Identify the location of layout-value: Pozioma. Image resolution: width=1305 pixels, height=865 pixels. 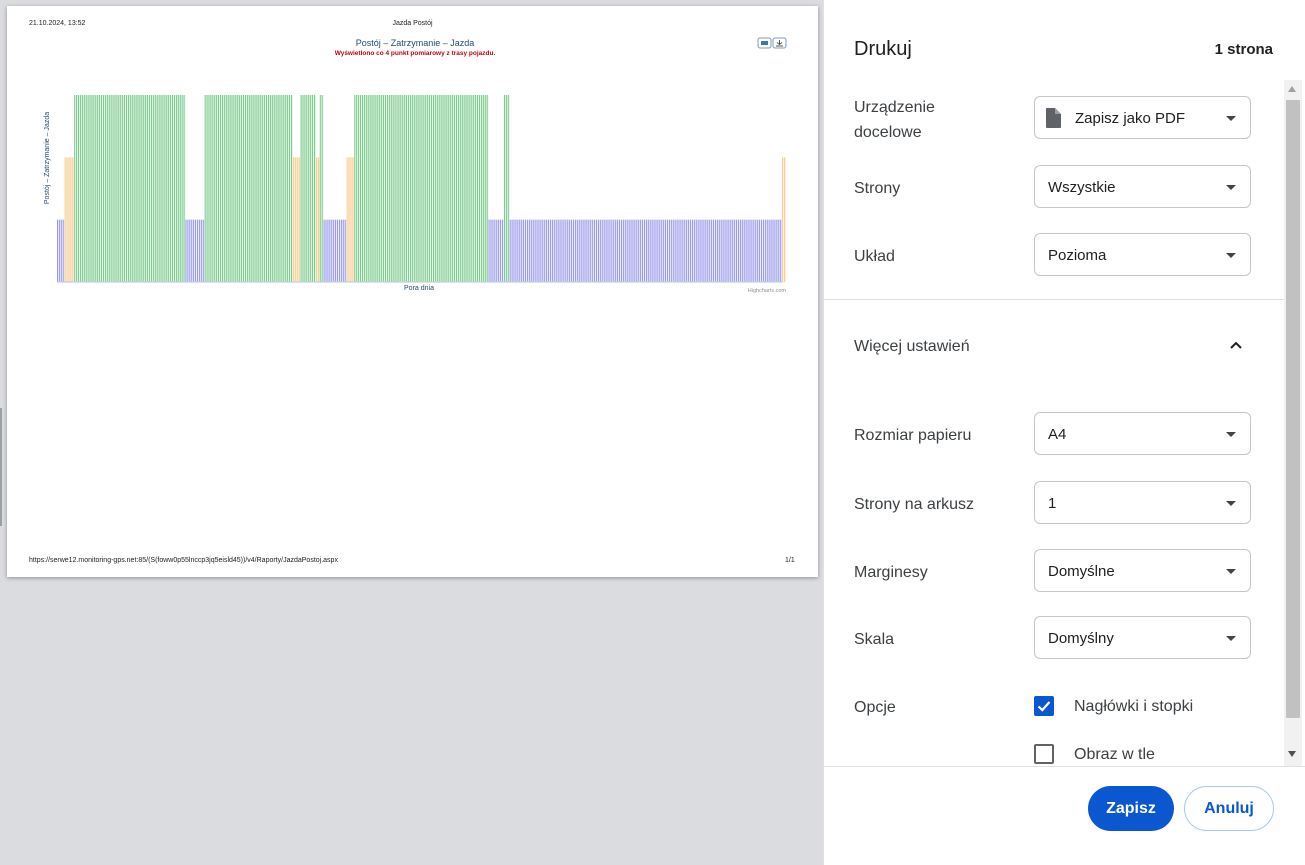
(1077, 255).